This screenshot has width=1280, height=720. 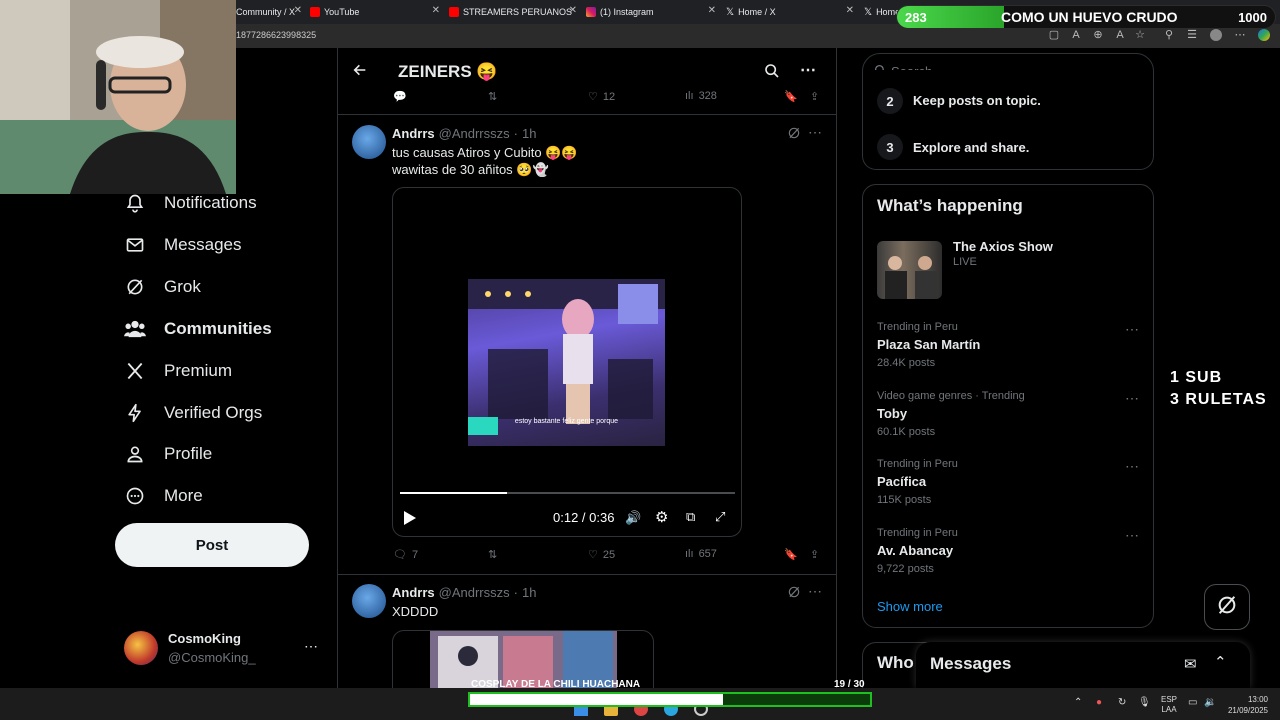 I want to click on like-count: 12, so click(x=609, y=96).